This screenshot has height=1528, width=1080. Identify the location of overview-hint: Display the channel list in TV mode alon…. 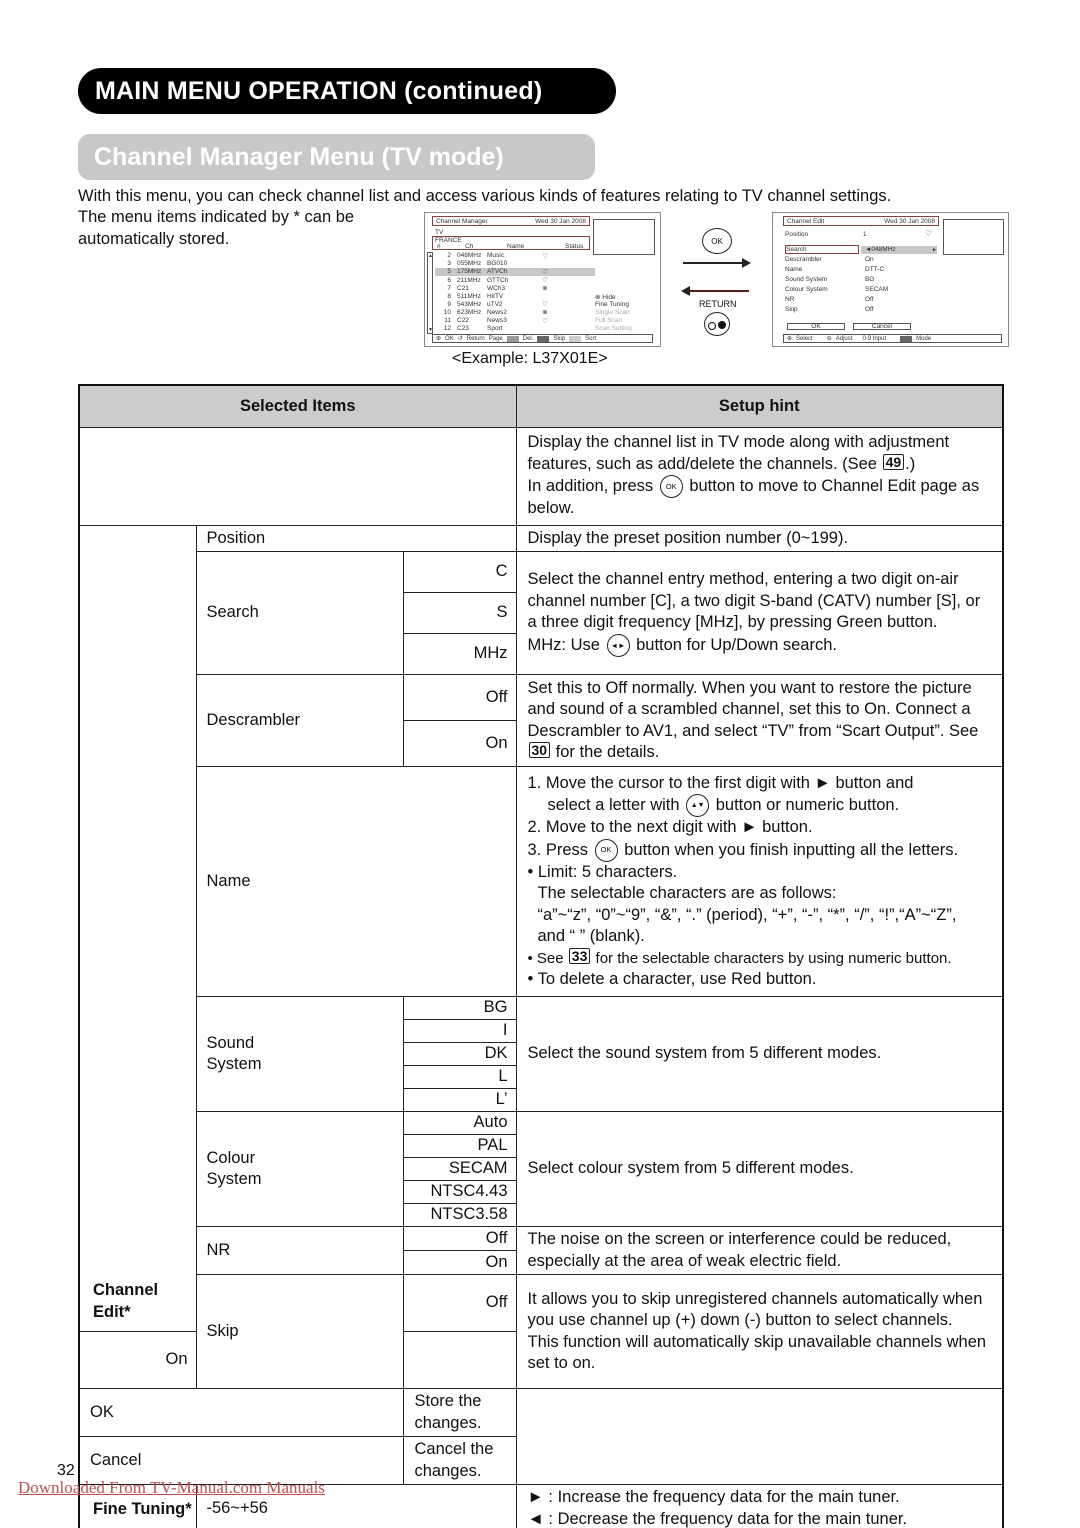
(759, 476).